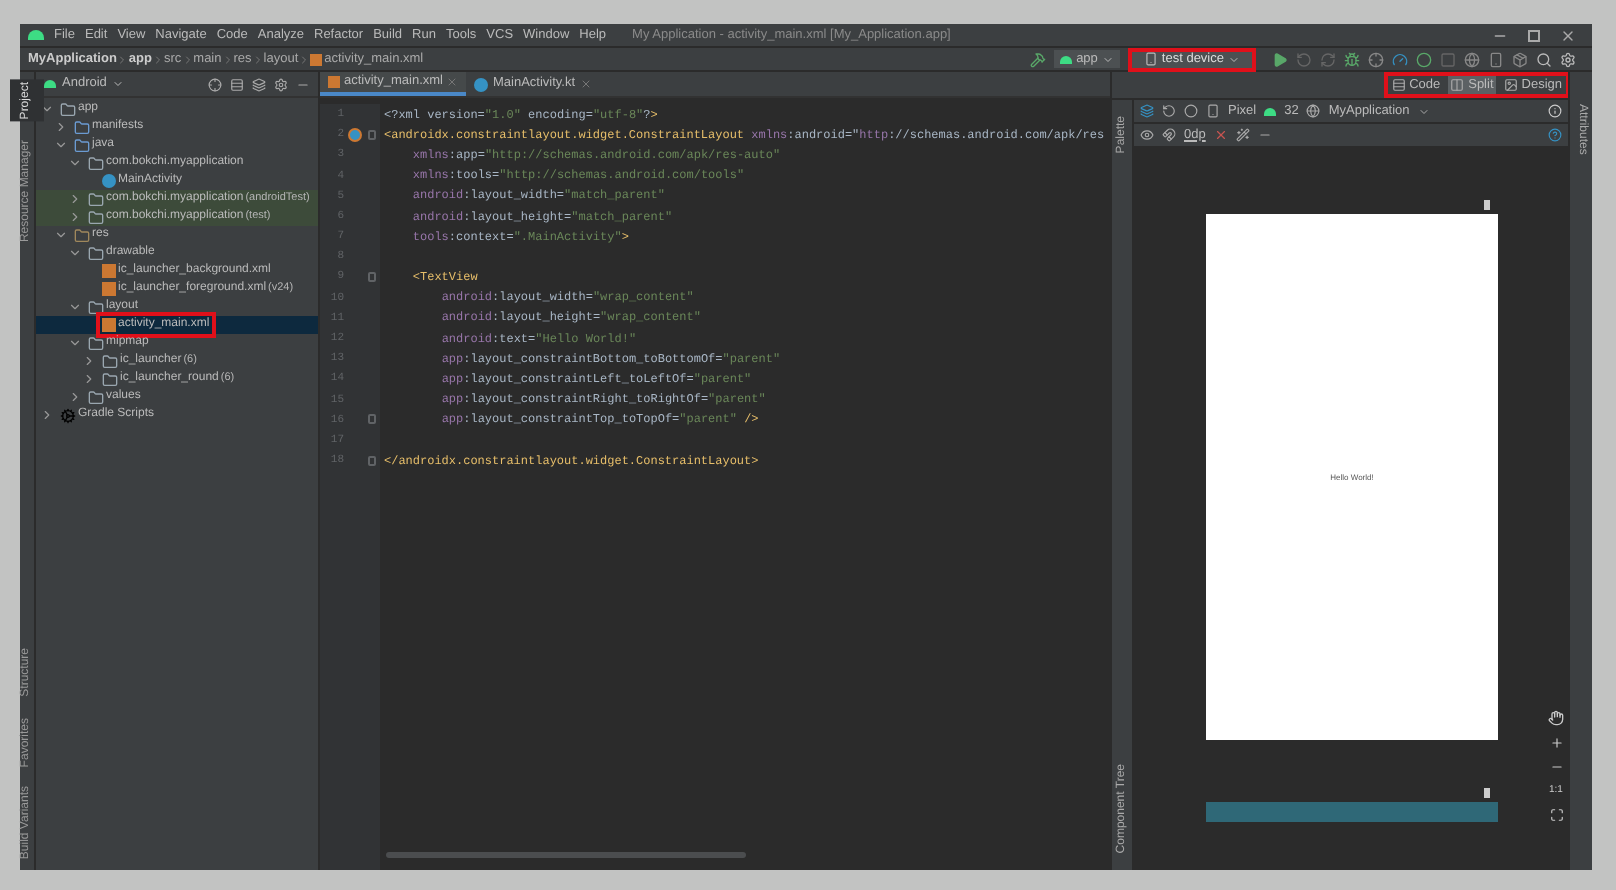  What do you see at coordinates (1220, 135) in the screenshot?
I see `clear-constraints-icon` at bounding box center [1220, 135].